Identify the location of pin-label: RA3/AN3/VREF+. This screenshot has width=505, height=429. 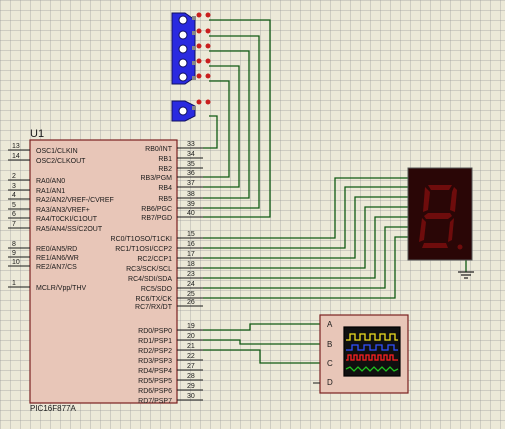
(63, 210).